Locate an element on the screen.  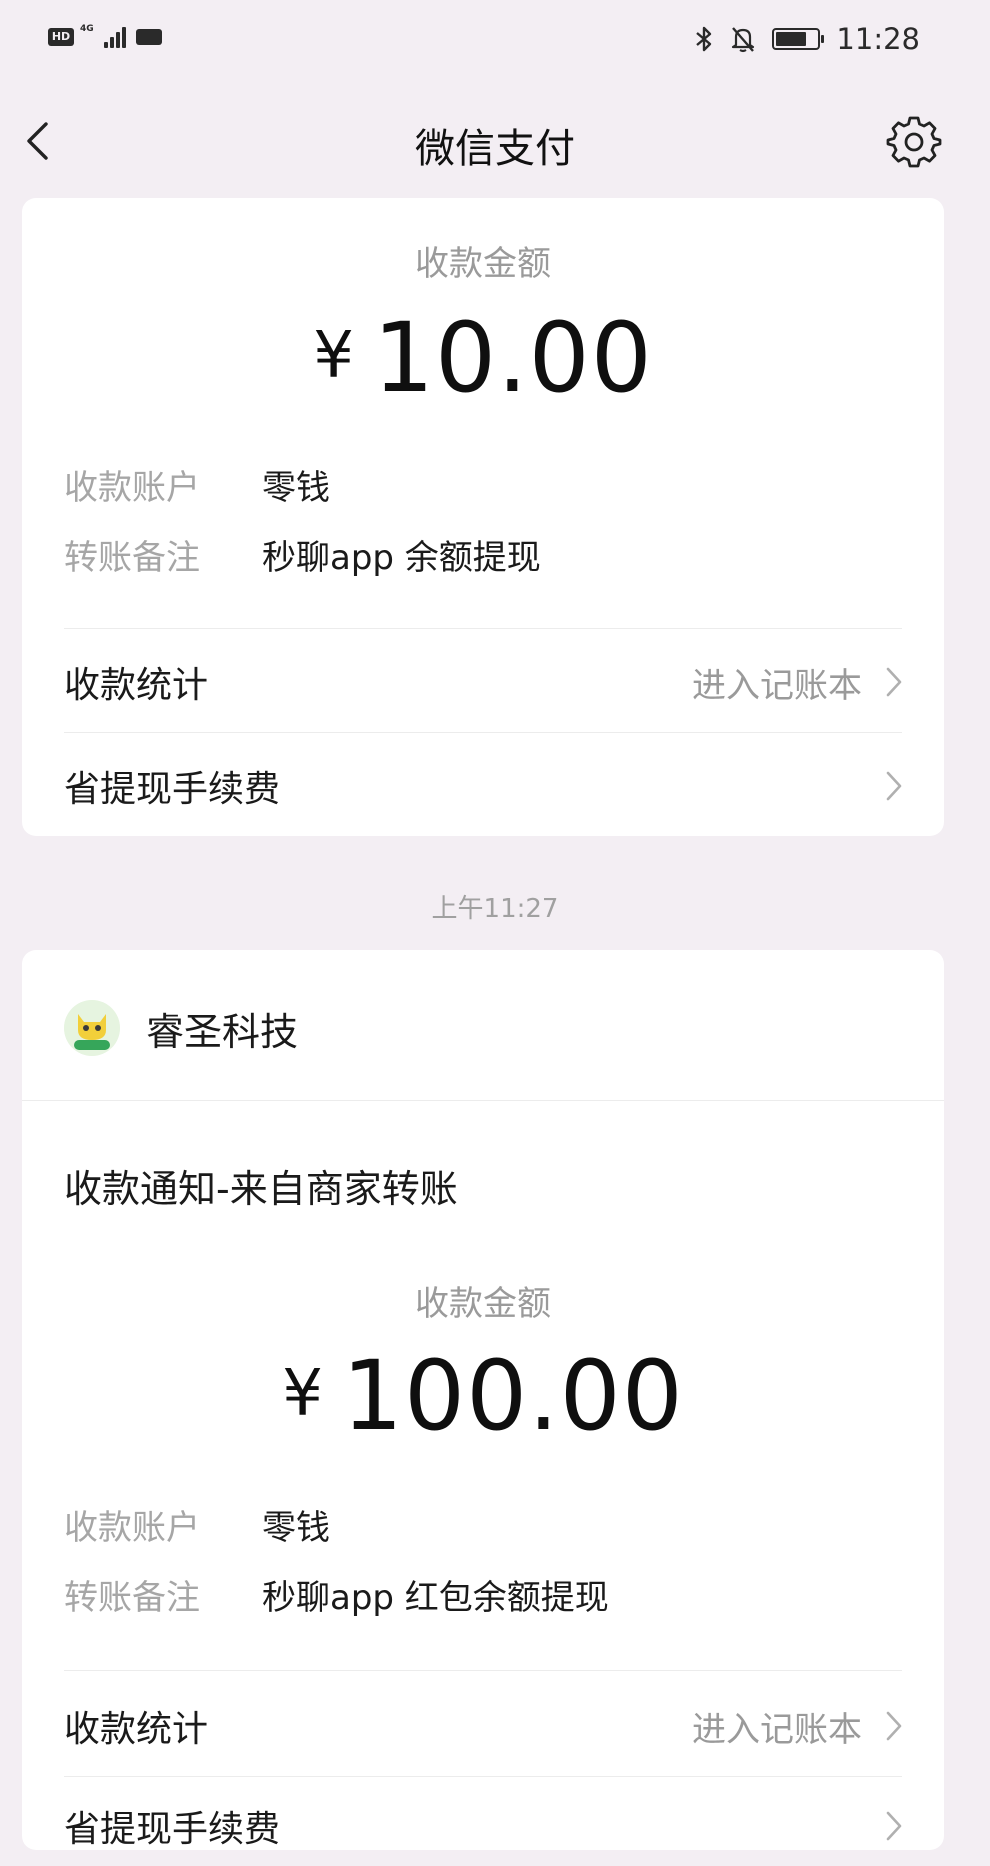
merchant-logo is located at coordinates (92, 1028).